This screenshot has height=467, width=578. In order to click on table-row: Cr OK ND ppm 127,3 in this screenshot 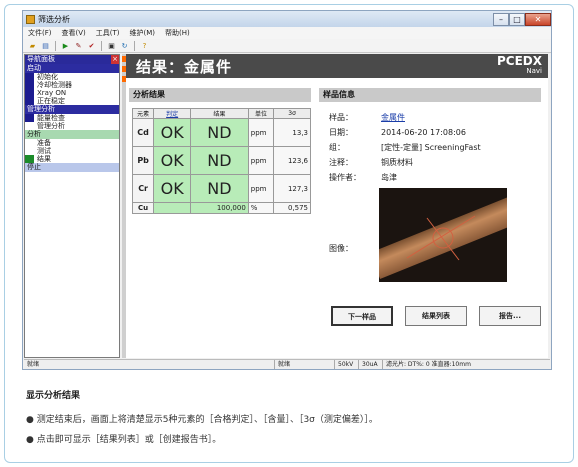, I will do `click(221, 188)`.